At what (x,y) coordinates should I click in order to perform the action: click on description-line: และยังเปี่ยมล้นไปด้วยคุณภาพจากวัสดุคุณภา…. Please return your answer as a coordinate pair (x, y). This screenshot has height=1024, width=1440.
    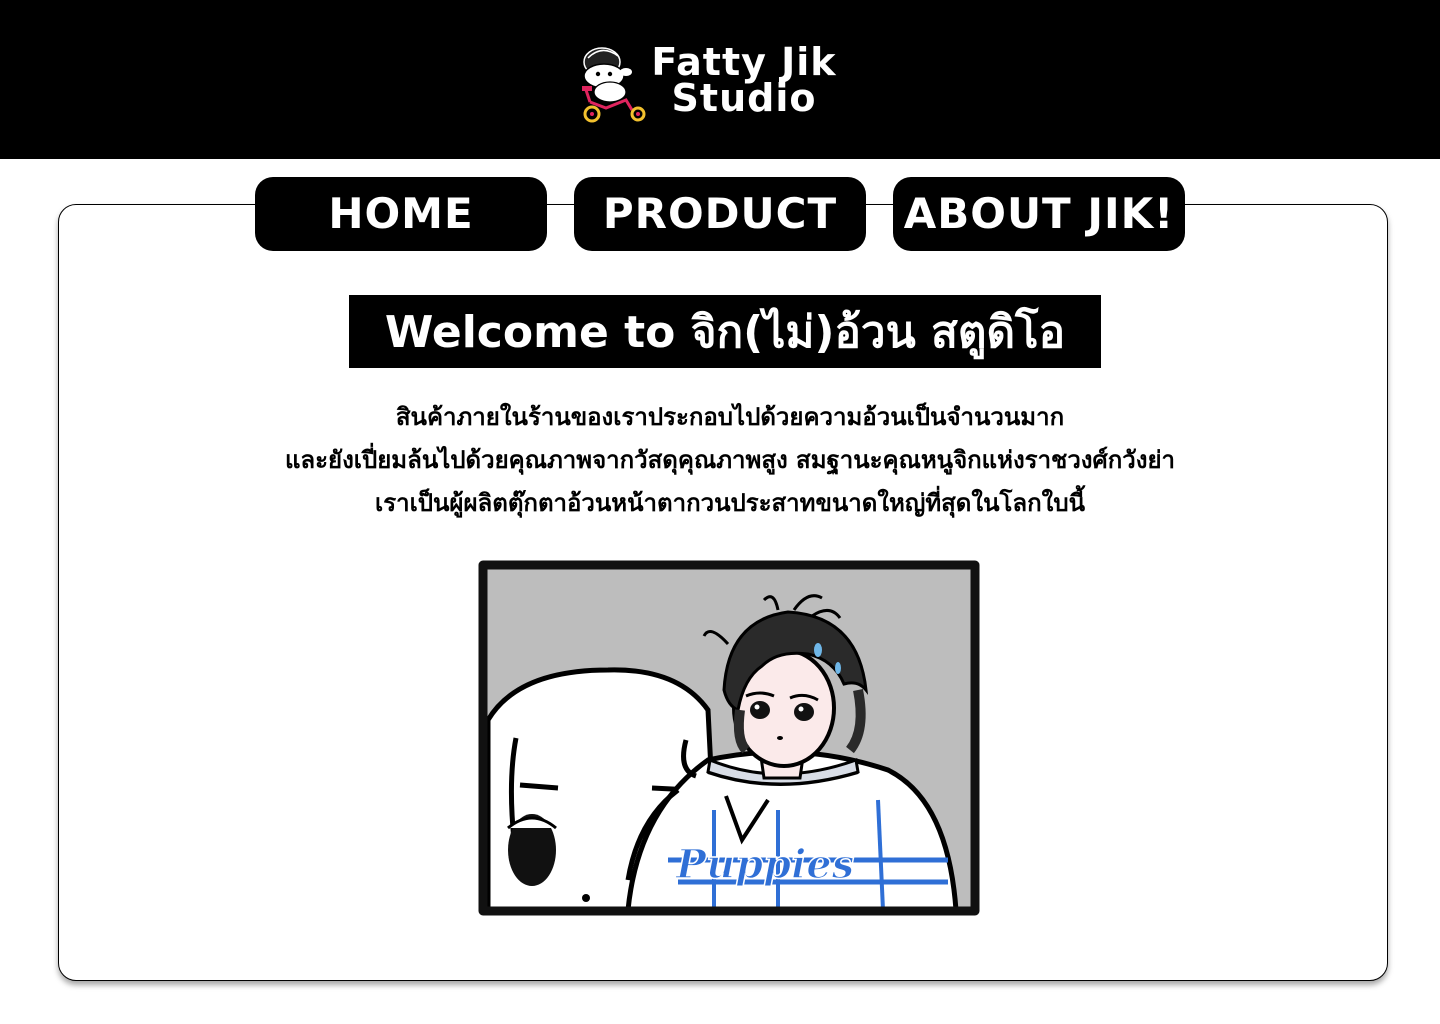
    Looking at the image, I should click on (730, 460).